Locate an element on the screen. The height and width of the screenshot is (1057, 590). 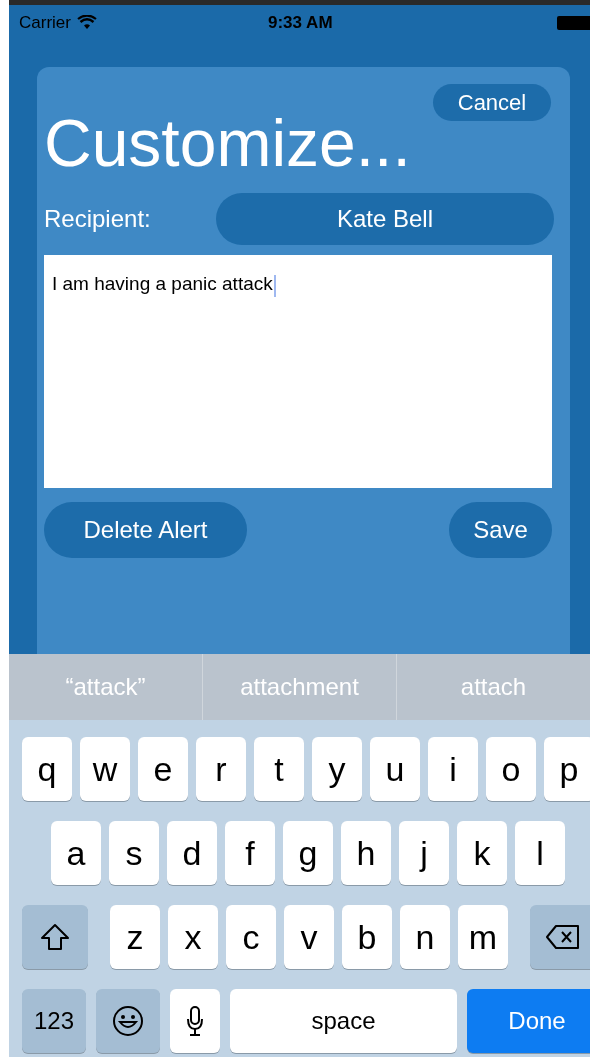
key: p is located at coordinates (567, 769).